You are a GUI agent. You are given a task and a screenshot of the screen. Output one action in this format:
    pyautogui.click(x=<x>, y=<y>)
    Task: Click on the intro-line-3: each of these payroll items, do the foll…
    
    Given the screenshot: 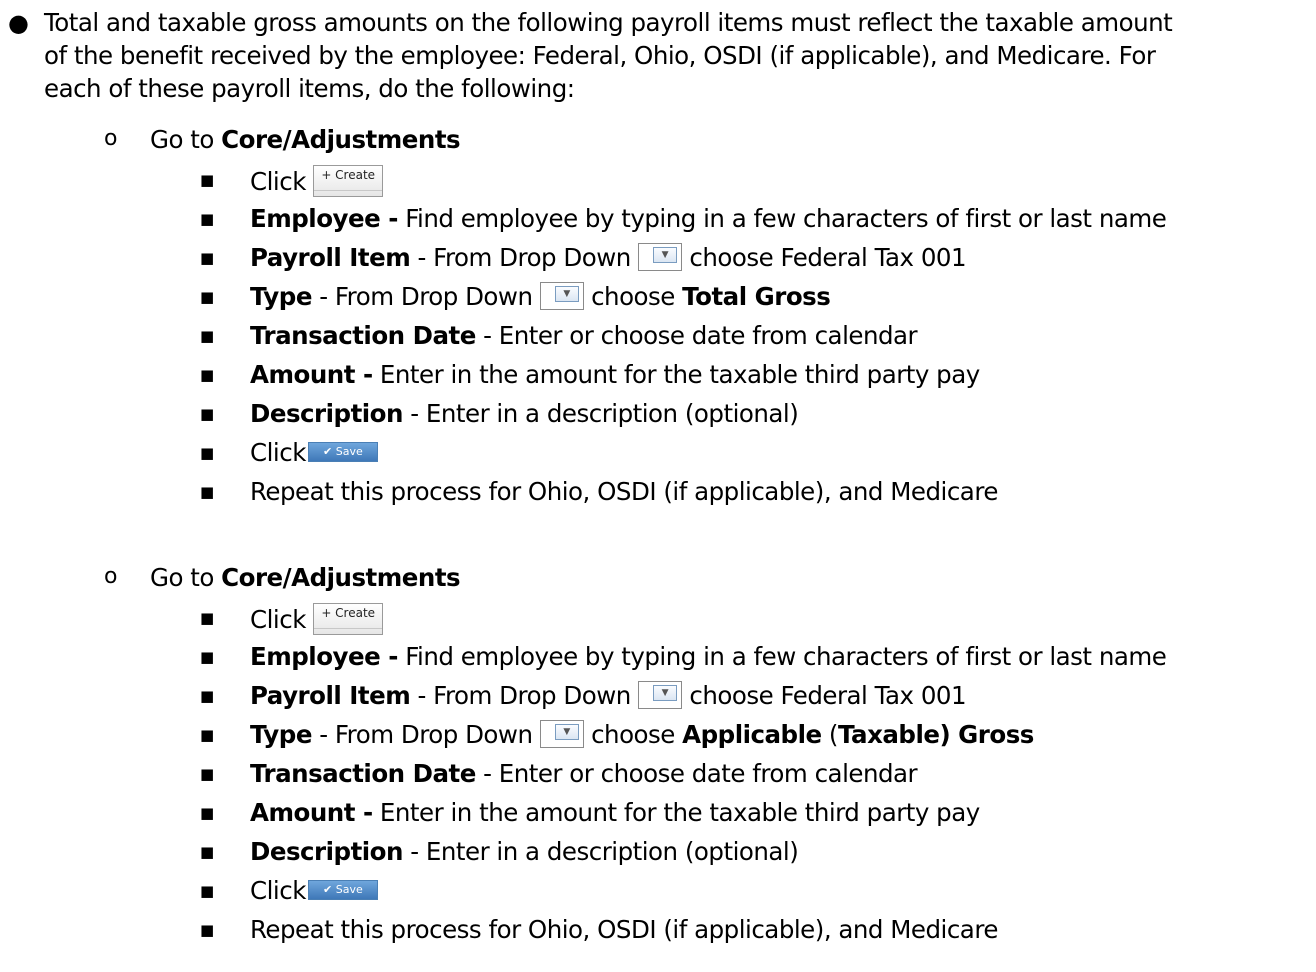 What is the action you would take?
    pyautogui.click(x=309, y=88)
    